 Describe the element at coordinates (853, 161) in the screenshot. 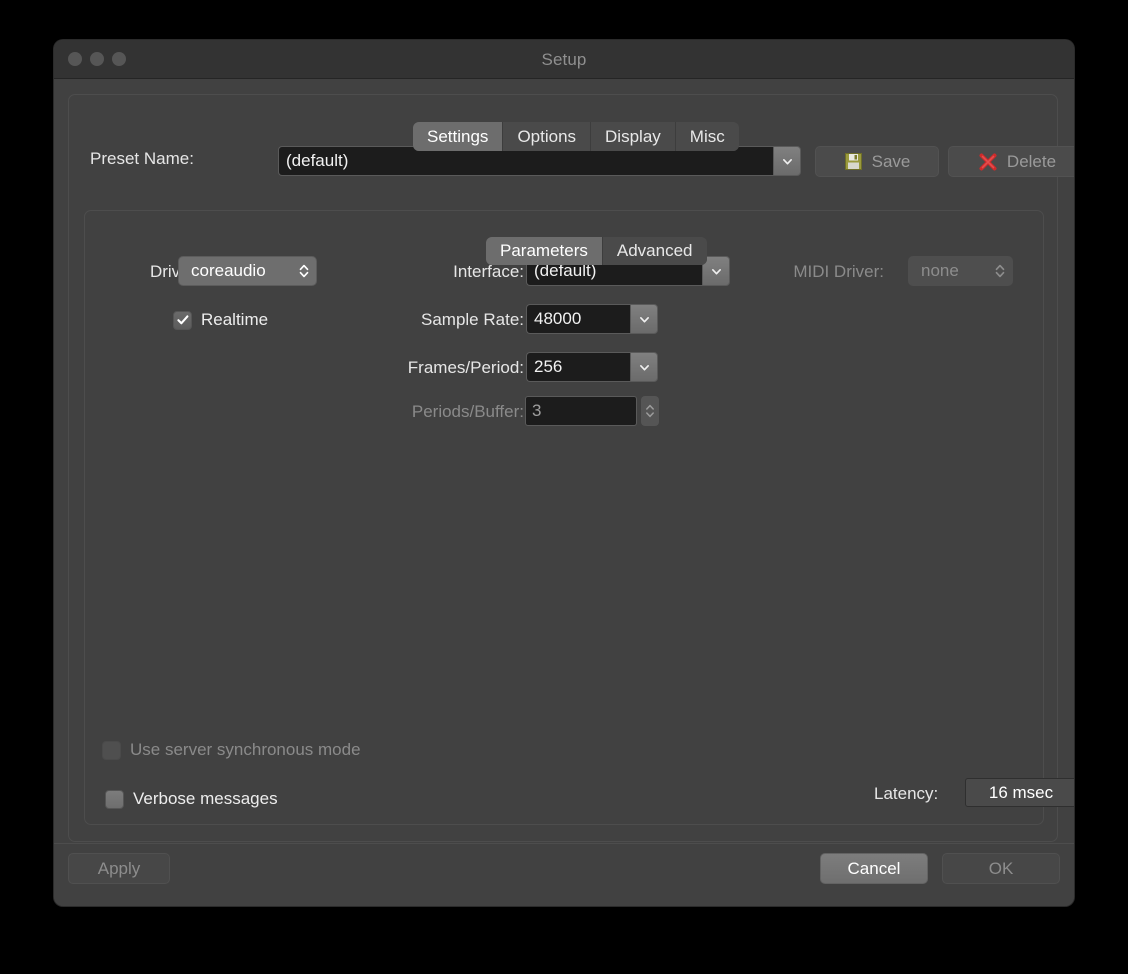

I see `floppy-disk-icon` at that location.